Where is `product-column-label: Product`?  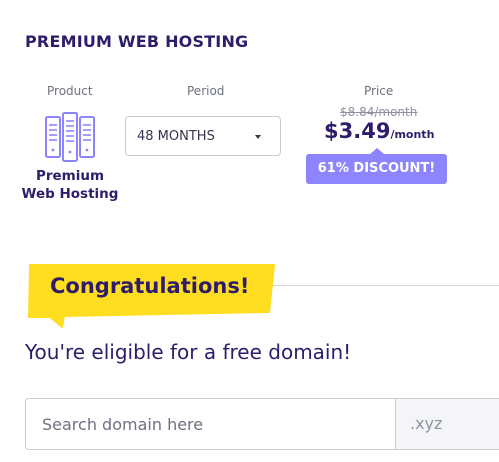
product-column-label: Product is located at coordinates (70, 91).